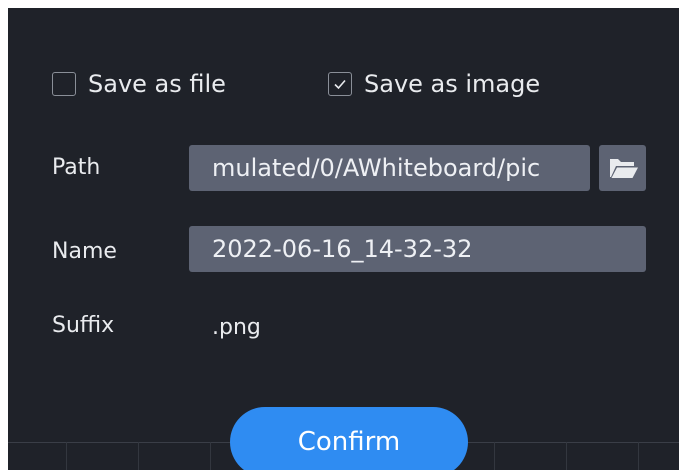 The image size is (679, 470). I want to click on save-as-image-checkbox, so click(340, 84).